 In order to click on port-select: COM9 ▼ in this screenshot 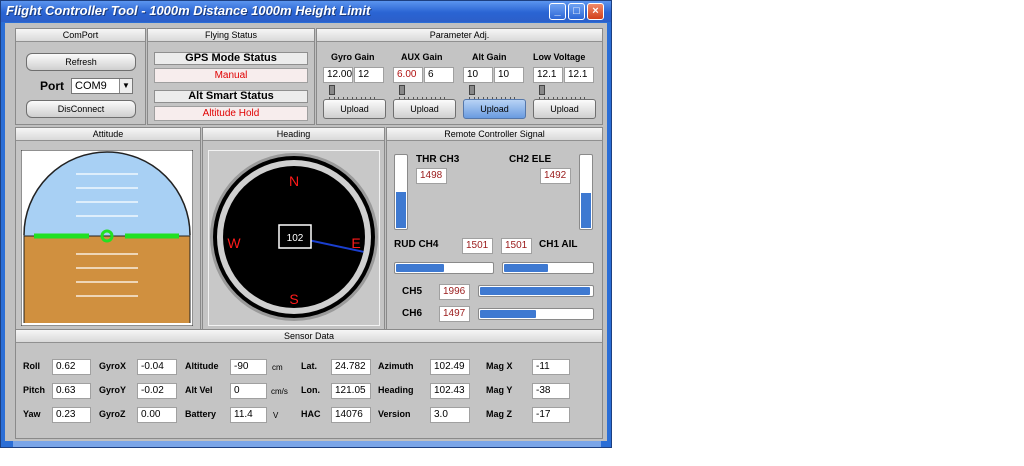, I will do `click(102, 86)`.